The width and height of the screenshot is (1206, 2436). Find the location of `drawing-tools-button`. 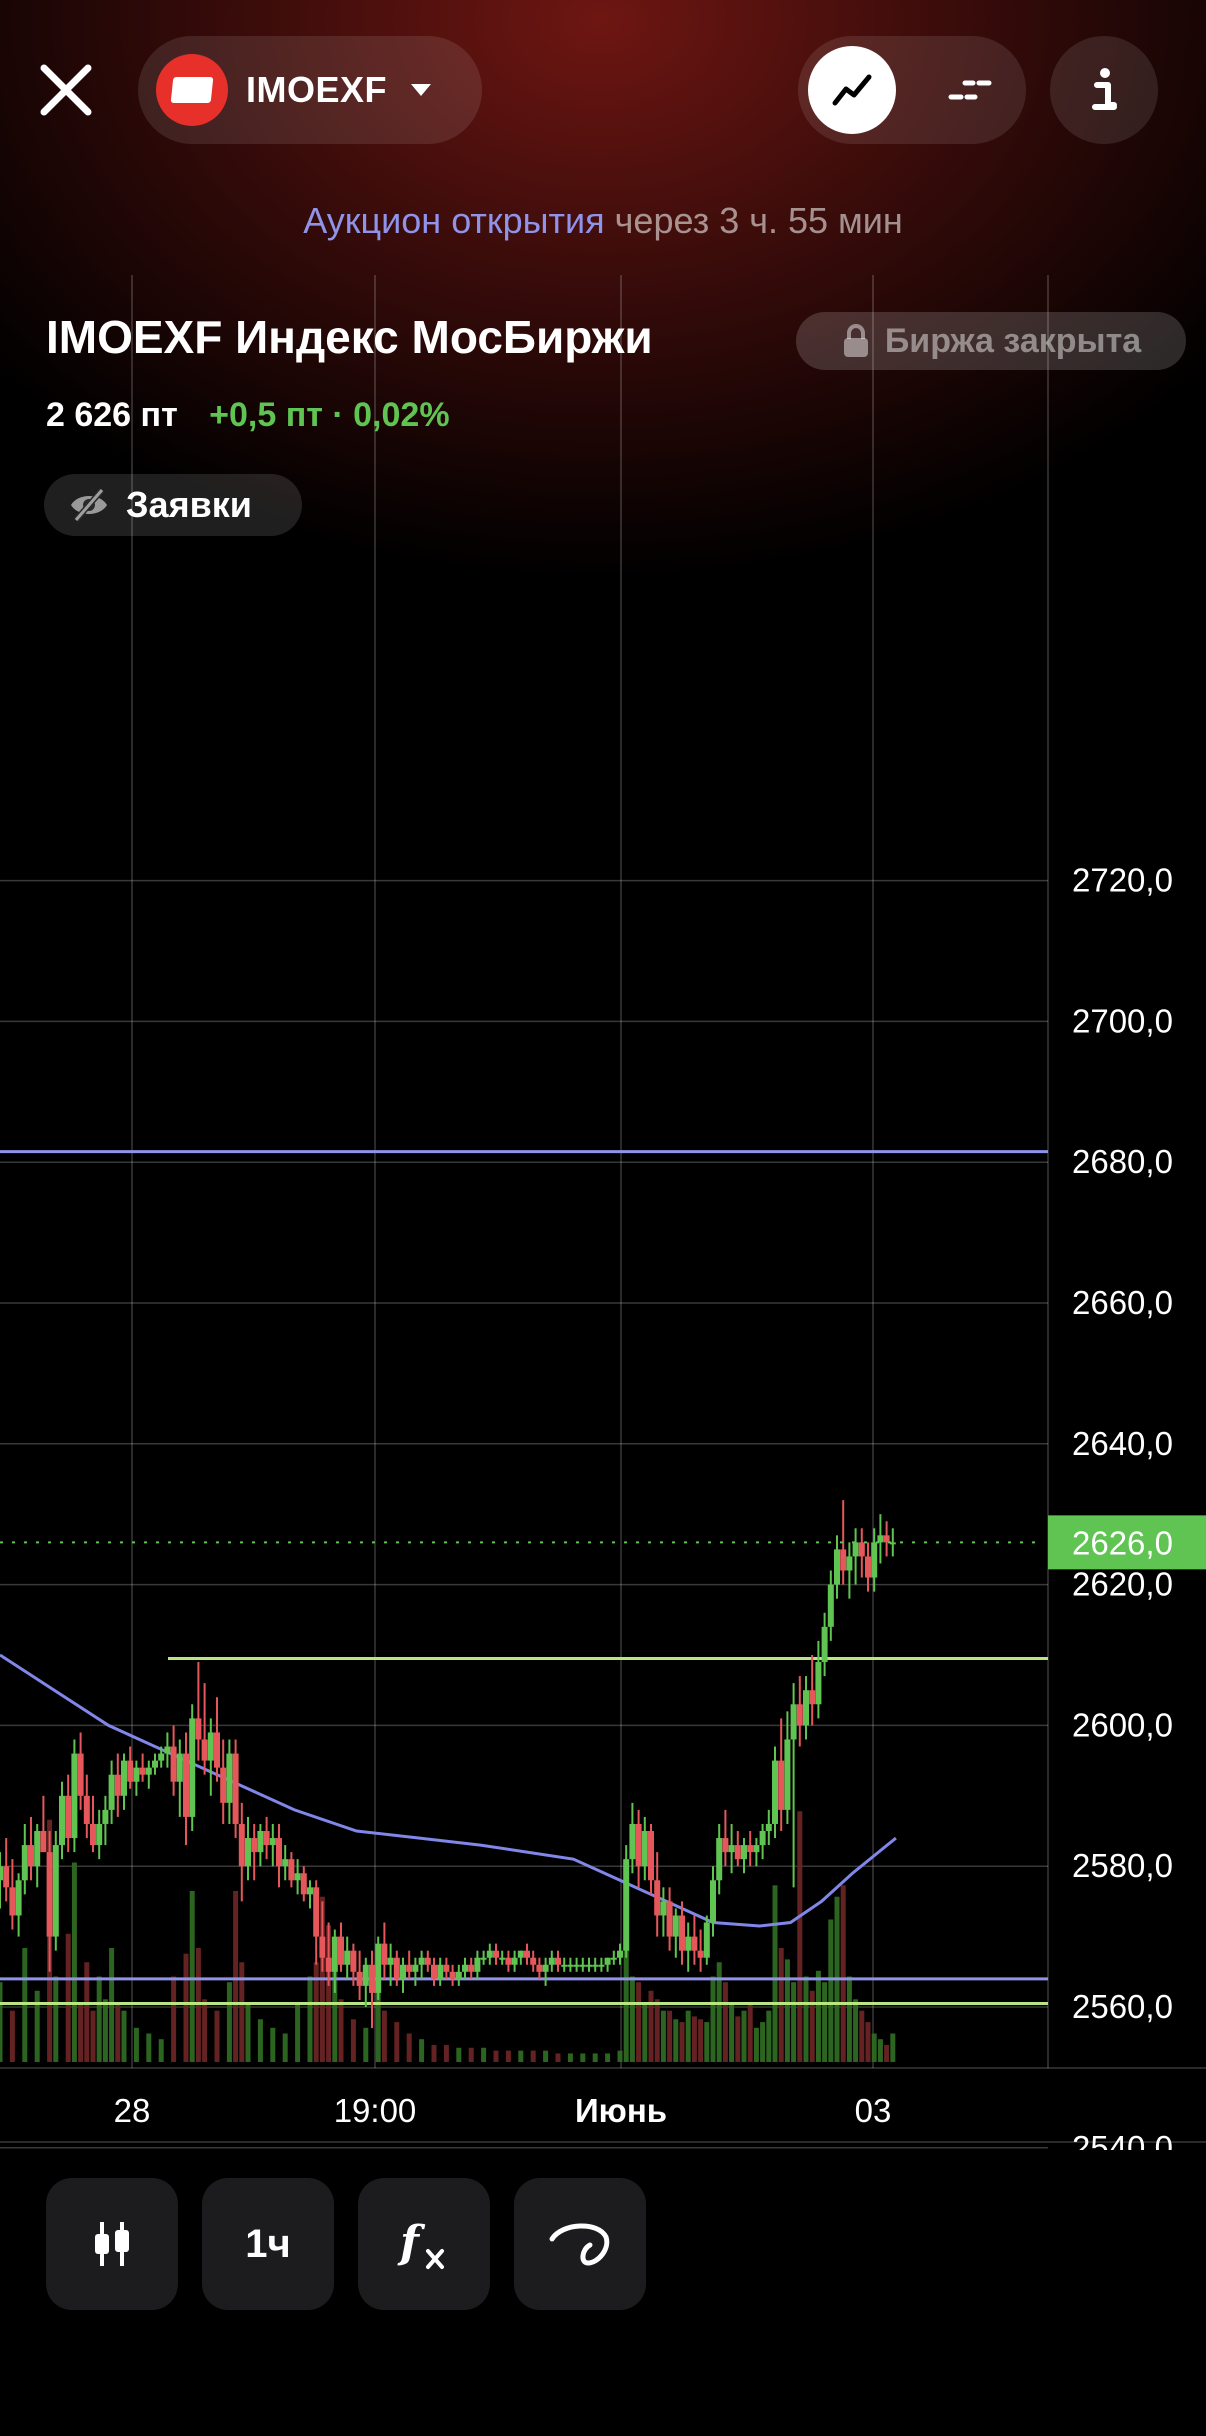

drawing-tools-button is located at coordinates (580, 2244).